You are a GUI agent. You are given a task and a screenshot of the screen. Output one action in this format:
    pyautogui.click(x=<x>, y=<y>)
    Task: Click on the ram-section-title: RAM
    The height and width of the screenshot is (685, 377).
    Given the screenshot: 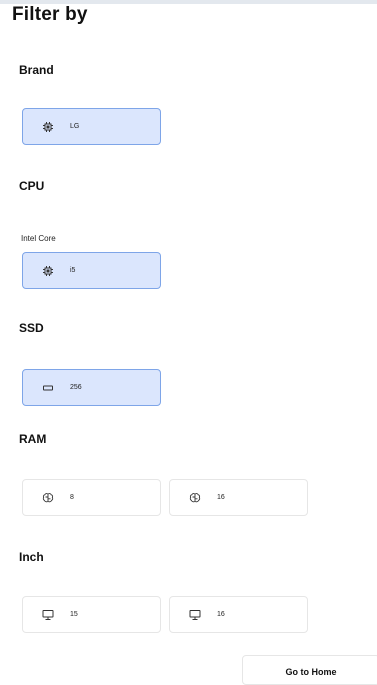 What is the action you would take?
    pyautogui.click(x=33, y=439)
    